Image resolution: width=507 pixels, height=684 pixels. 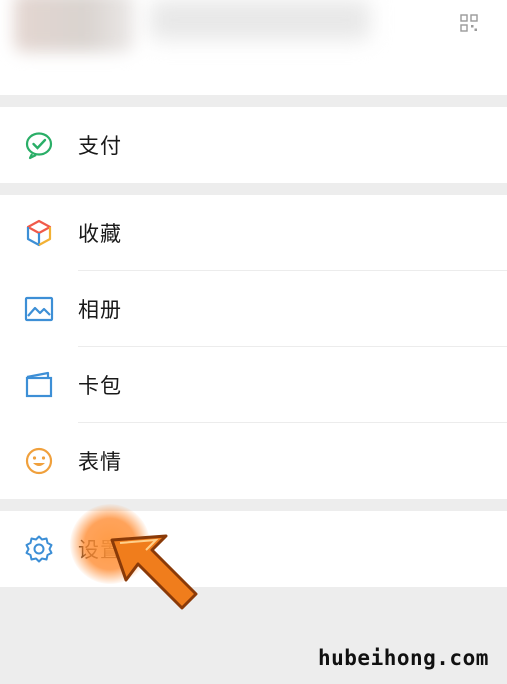 I want to click on menu-label-album: 相册, so click(x=100, y=310).